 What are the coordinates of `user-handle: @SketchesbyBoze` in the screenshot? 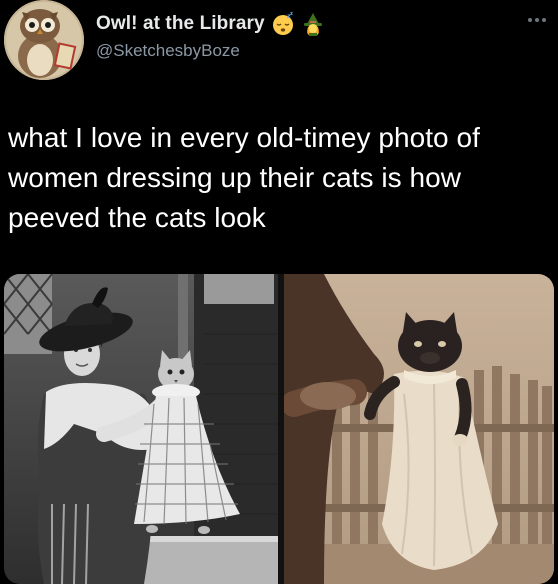 It's located at (210, 51).